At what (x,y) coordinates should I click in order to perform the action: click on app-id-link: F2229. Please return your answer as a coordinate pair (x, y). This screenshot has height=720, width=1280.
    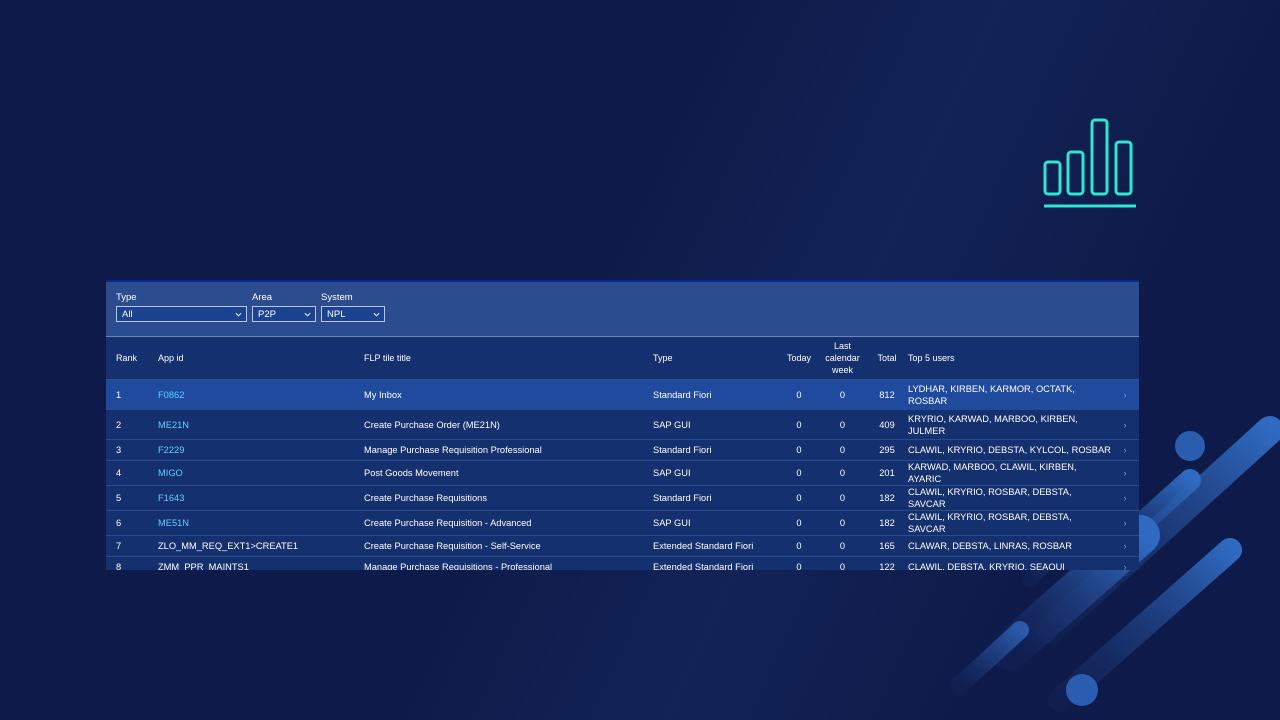
    Looking at the image, I should click on (261, 450).